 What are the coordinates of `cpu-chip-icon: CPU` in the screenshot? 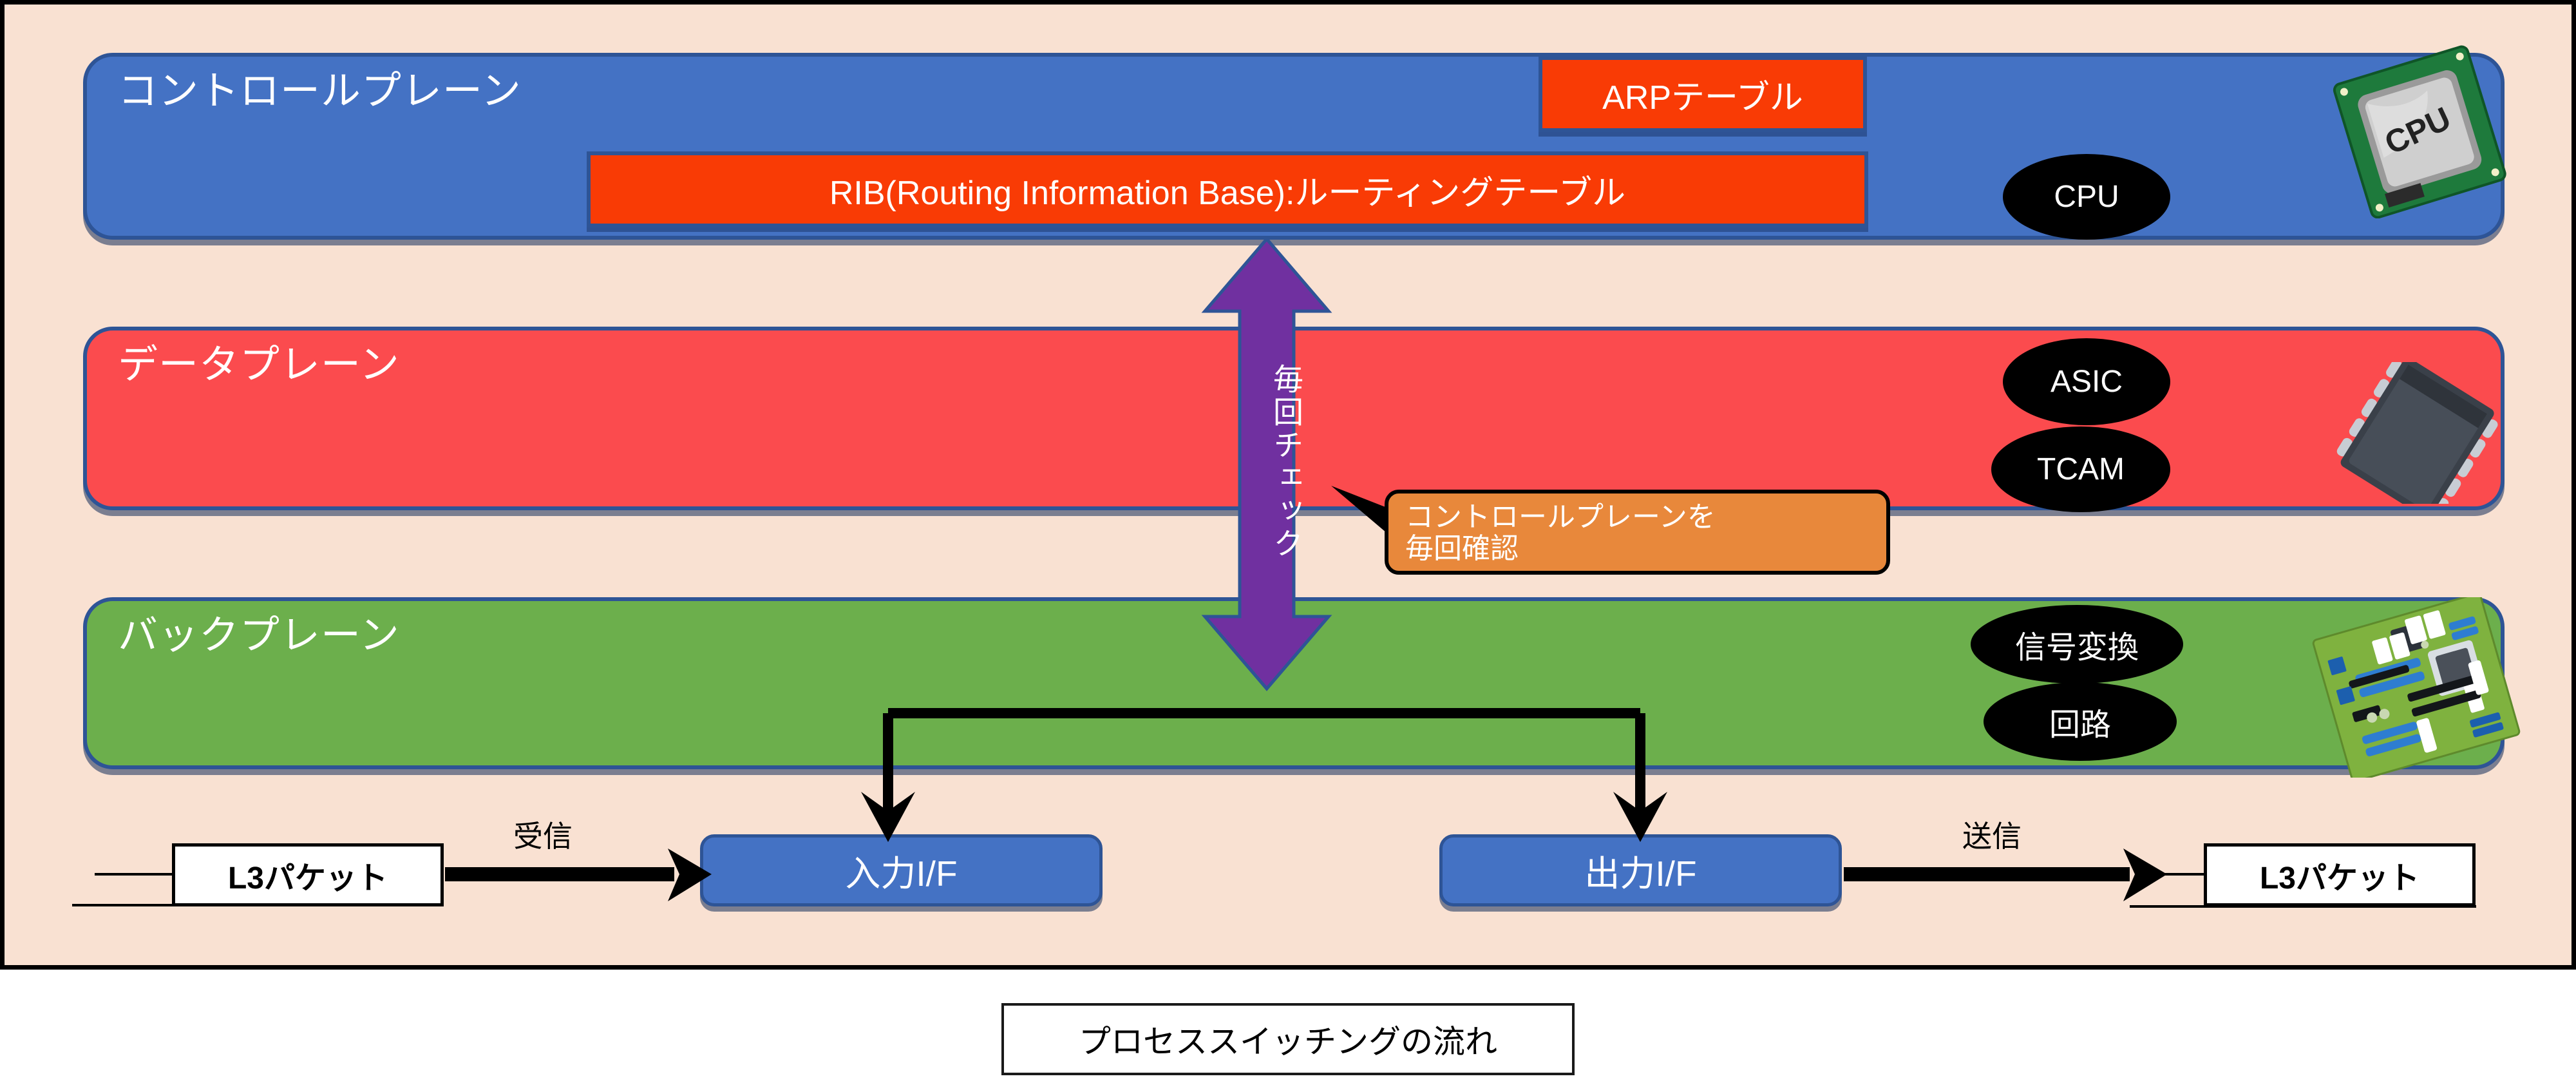 It's located at (2419, 132).